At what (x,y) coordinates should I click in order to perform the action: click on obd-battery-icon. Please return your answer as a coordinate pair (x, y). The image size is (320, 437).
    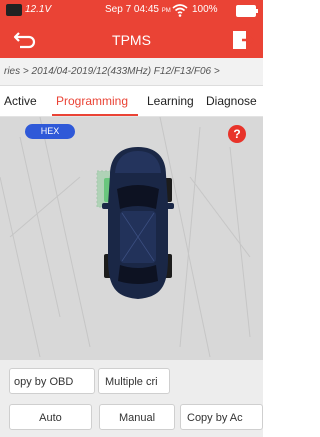
    Looking at the image, I should click on (14, 10).